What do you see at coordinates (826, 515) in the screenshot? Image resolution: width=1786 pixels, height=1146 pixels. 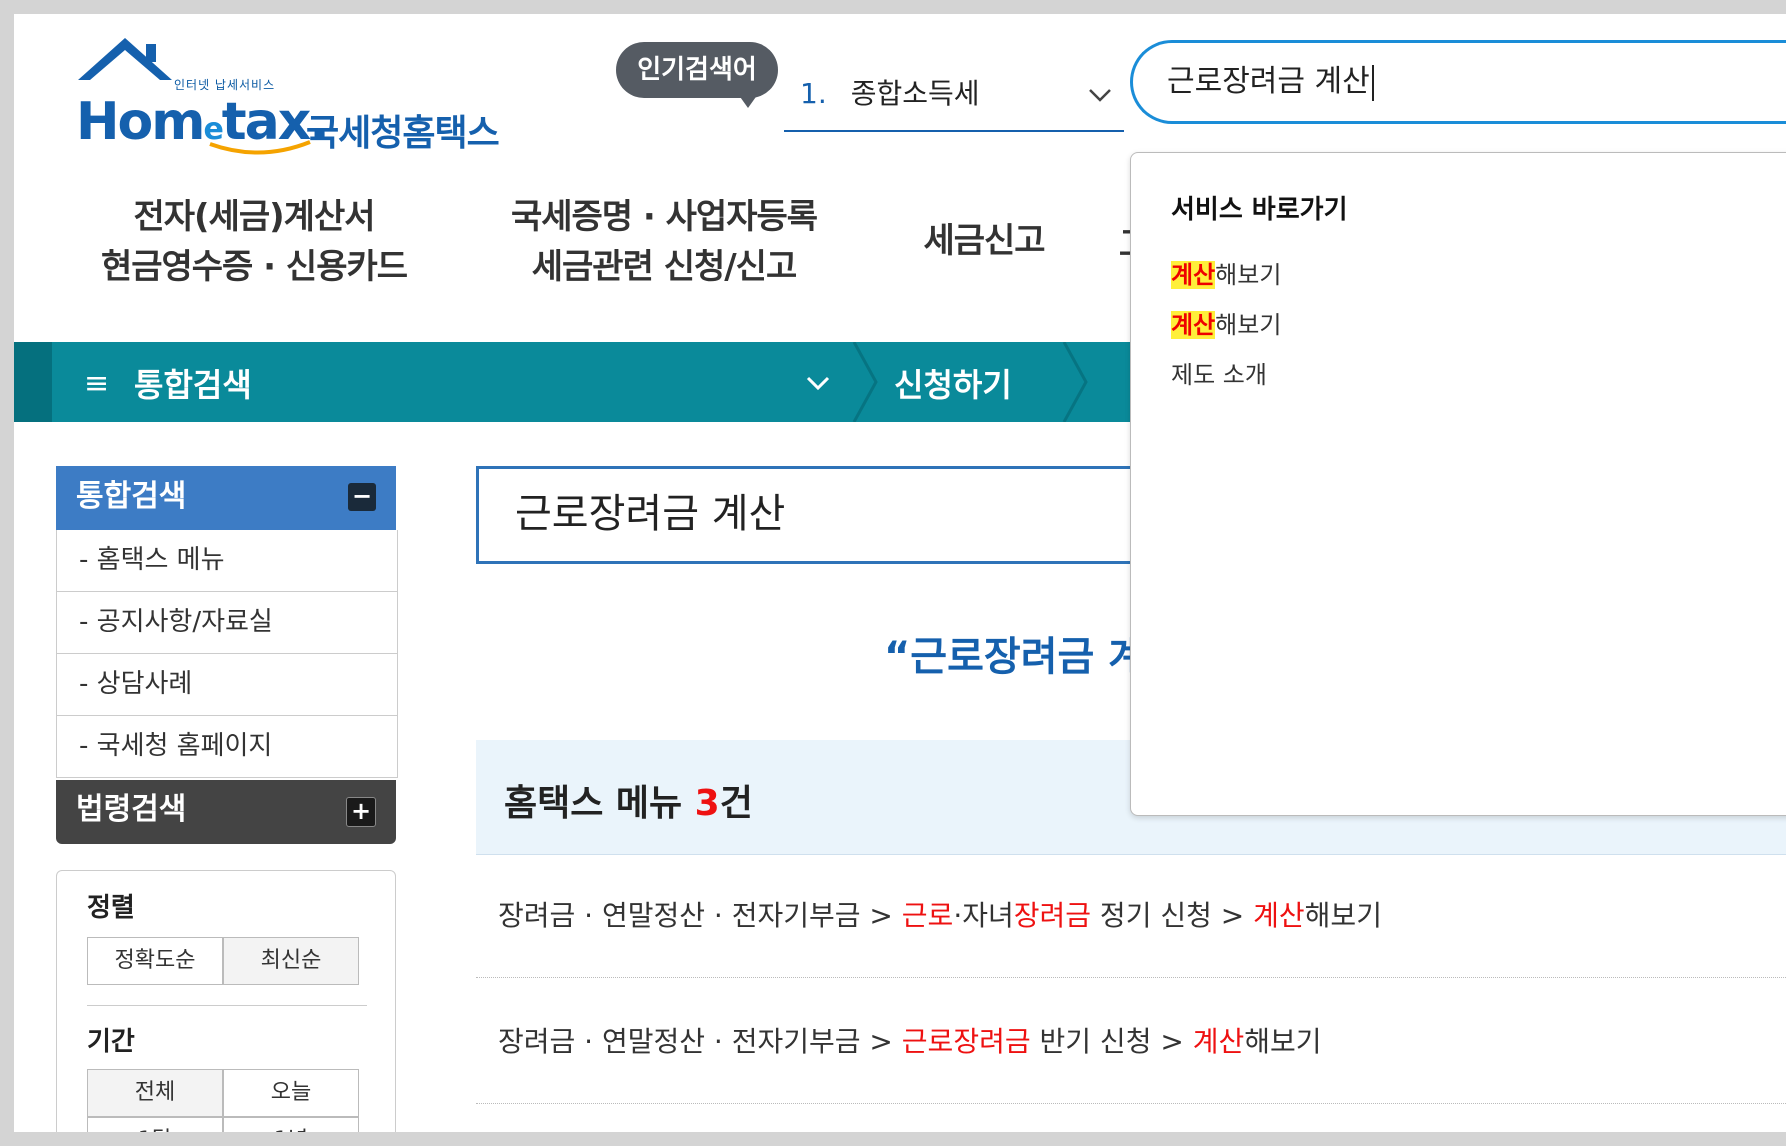 I see `main-search-input: 근로장려금 계산` at bounding box center [826, 515].